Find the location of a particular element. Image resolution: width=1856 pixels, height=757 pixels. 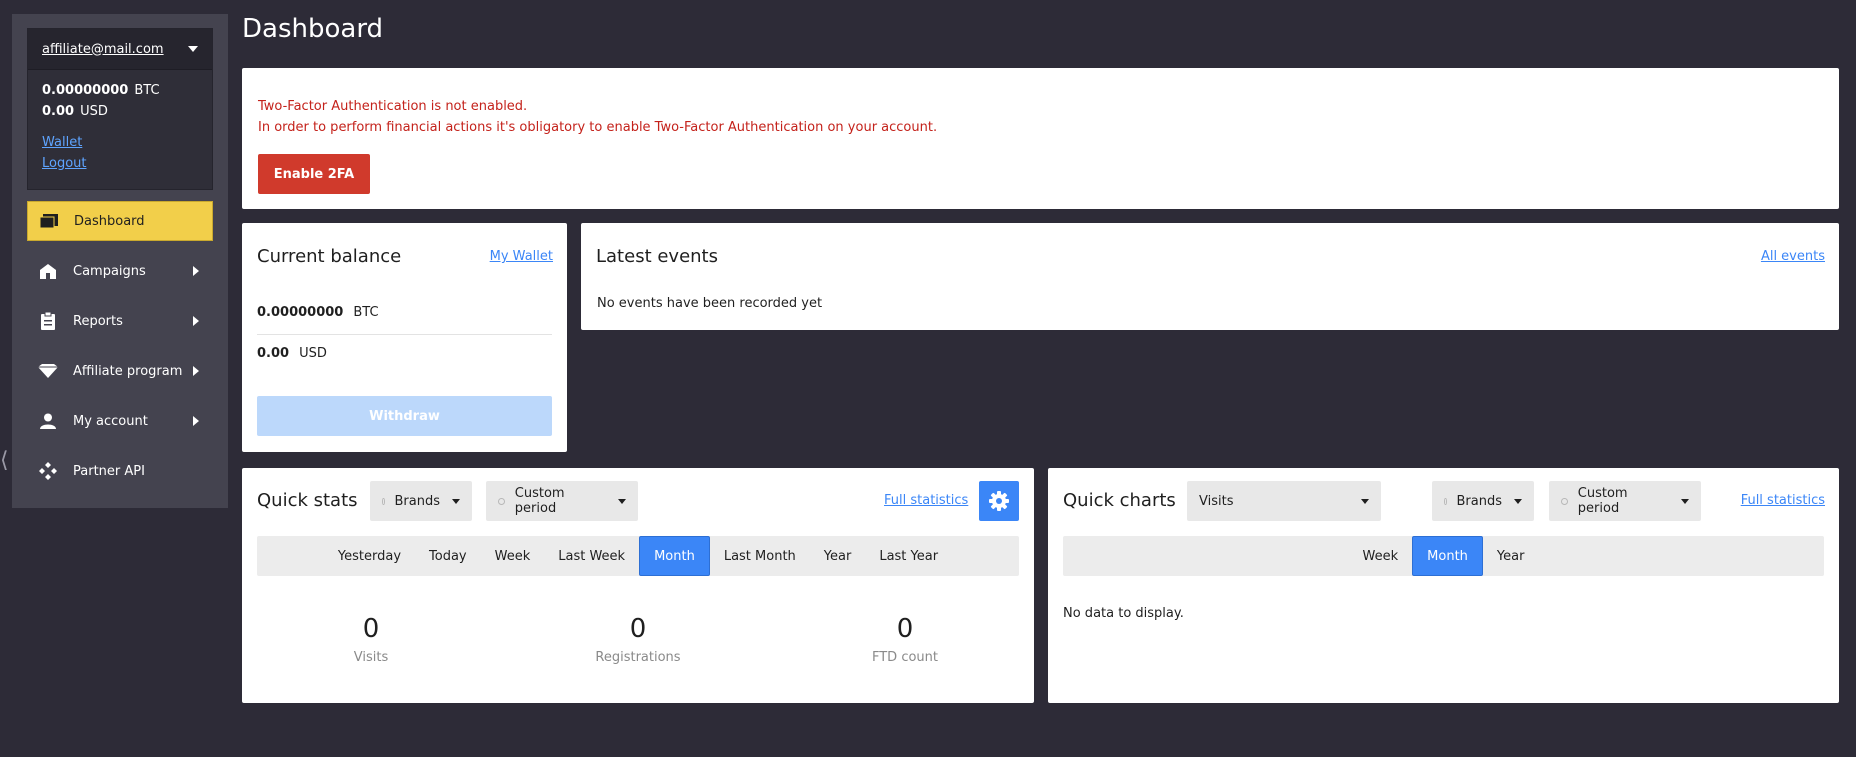

brands-select: Brands is located at coordinates (421, 501).